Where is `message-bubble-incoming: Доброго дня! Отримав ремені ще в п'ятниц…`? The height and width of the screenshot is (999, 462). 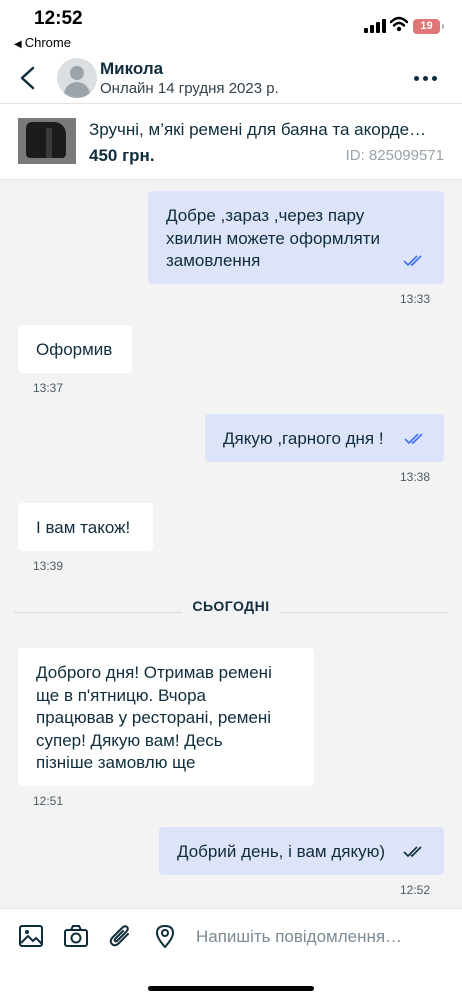
message-bubble-incoming: Доброго дня! Отримав ремені ще в п'ятниц… is located at coordinates (166, 717).